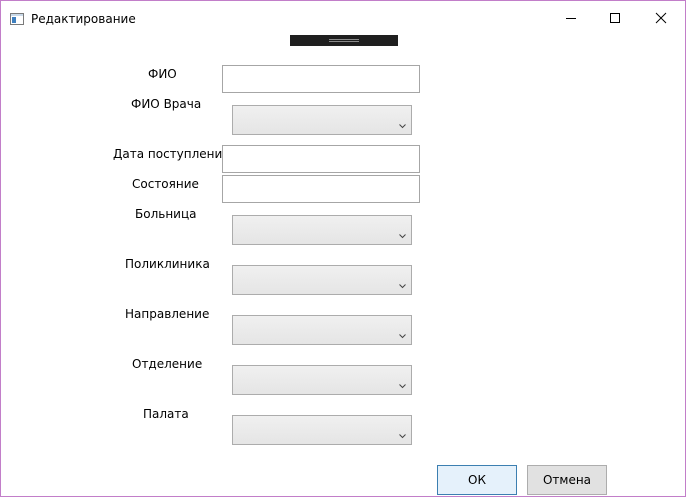 The width and height of the screenshot is (686, 497). I want to click on cancel-button: Отмена, so click(567, 480).